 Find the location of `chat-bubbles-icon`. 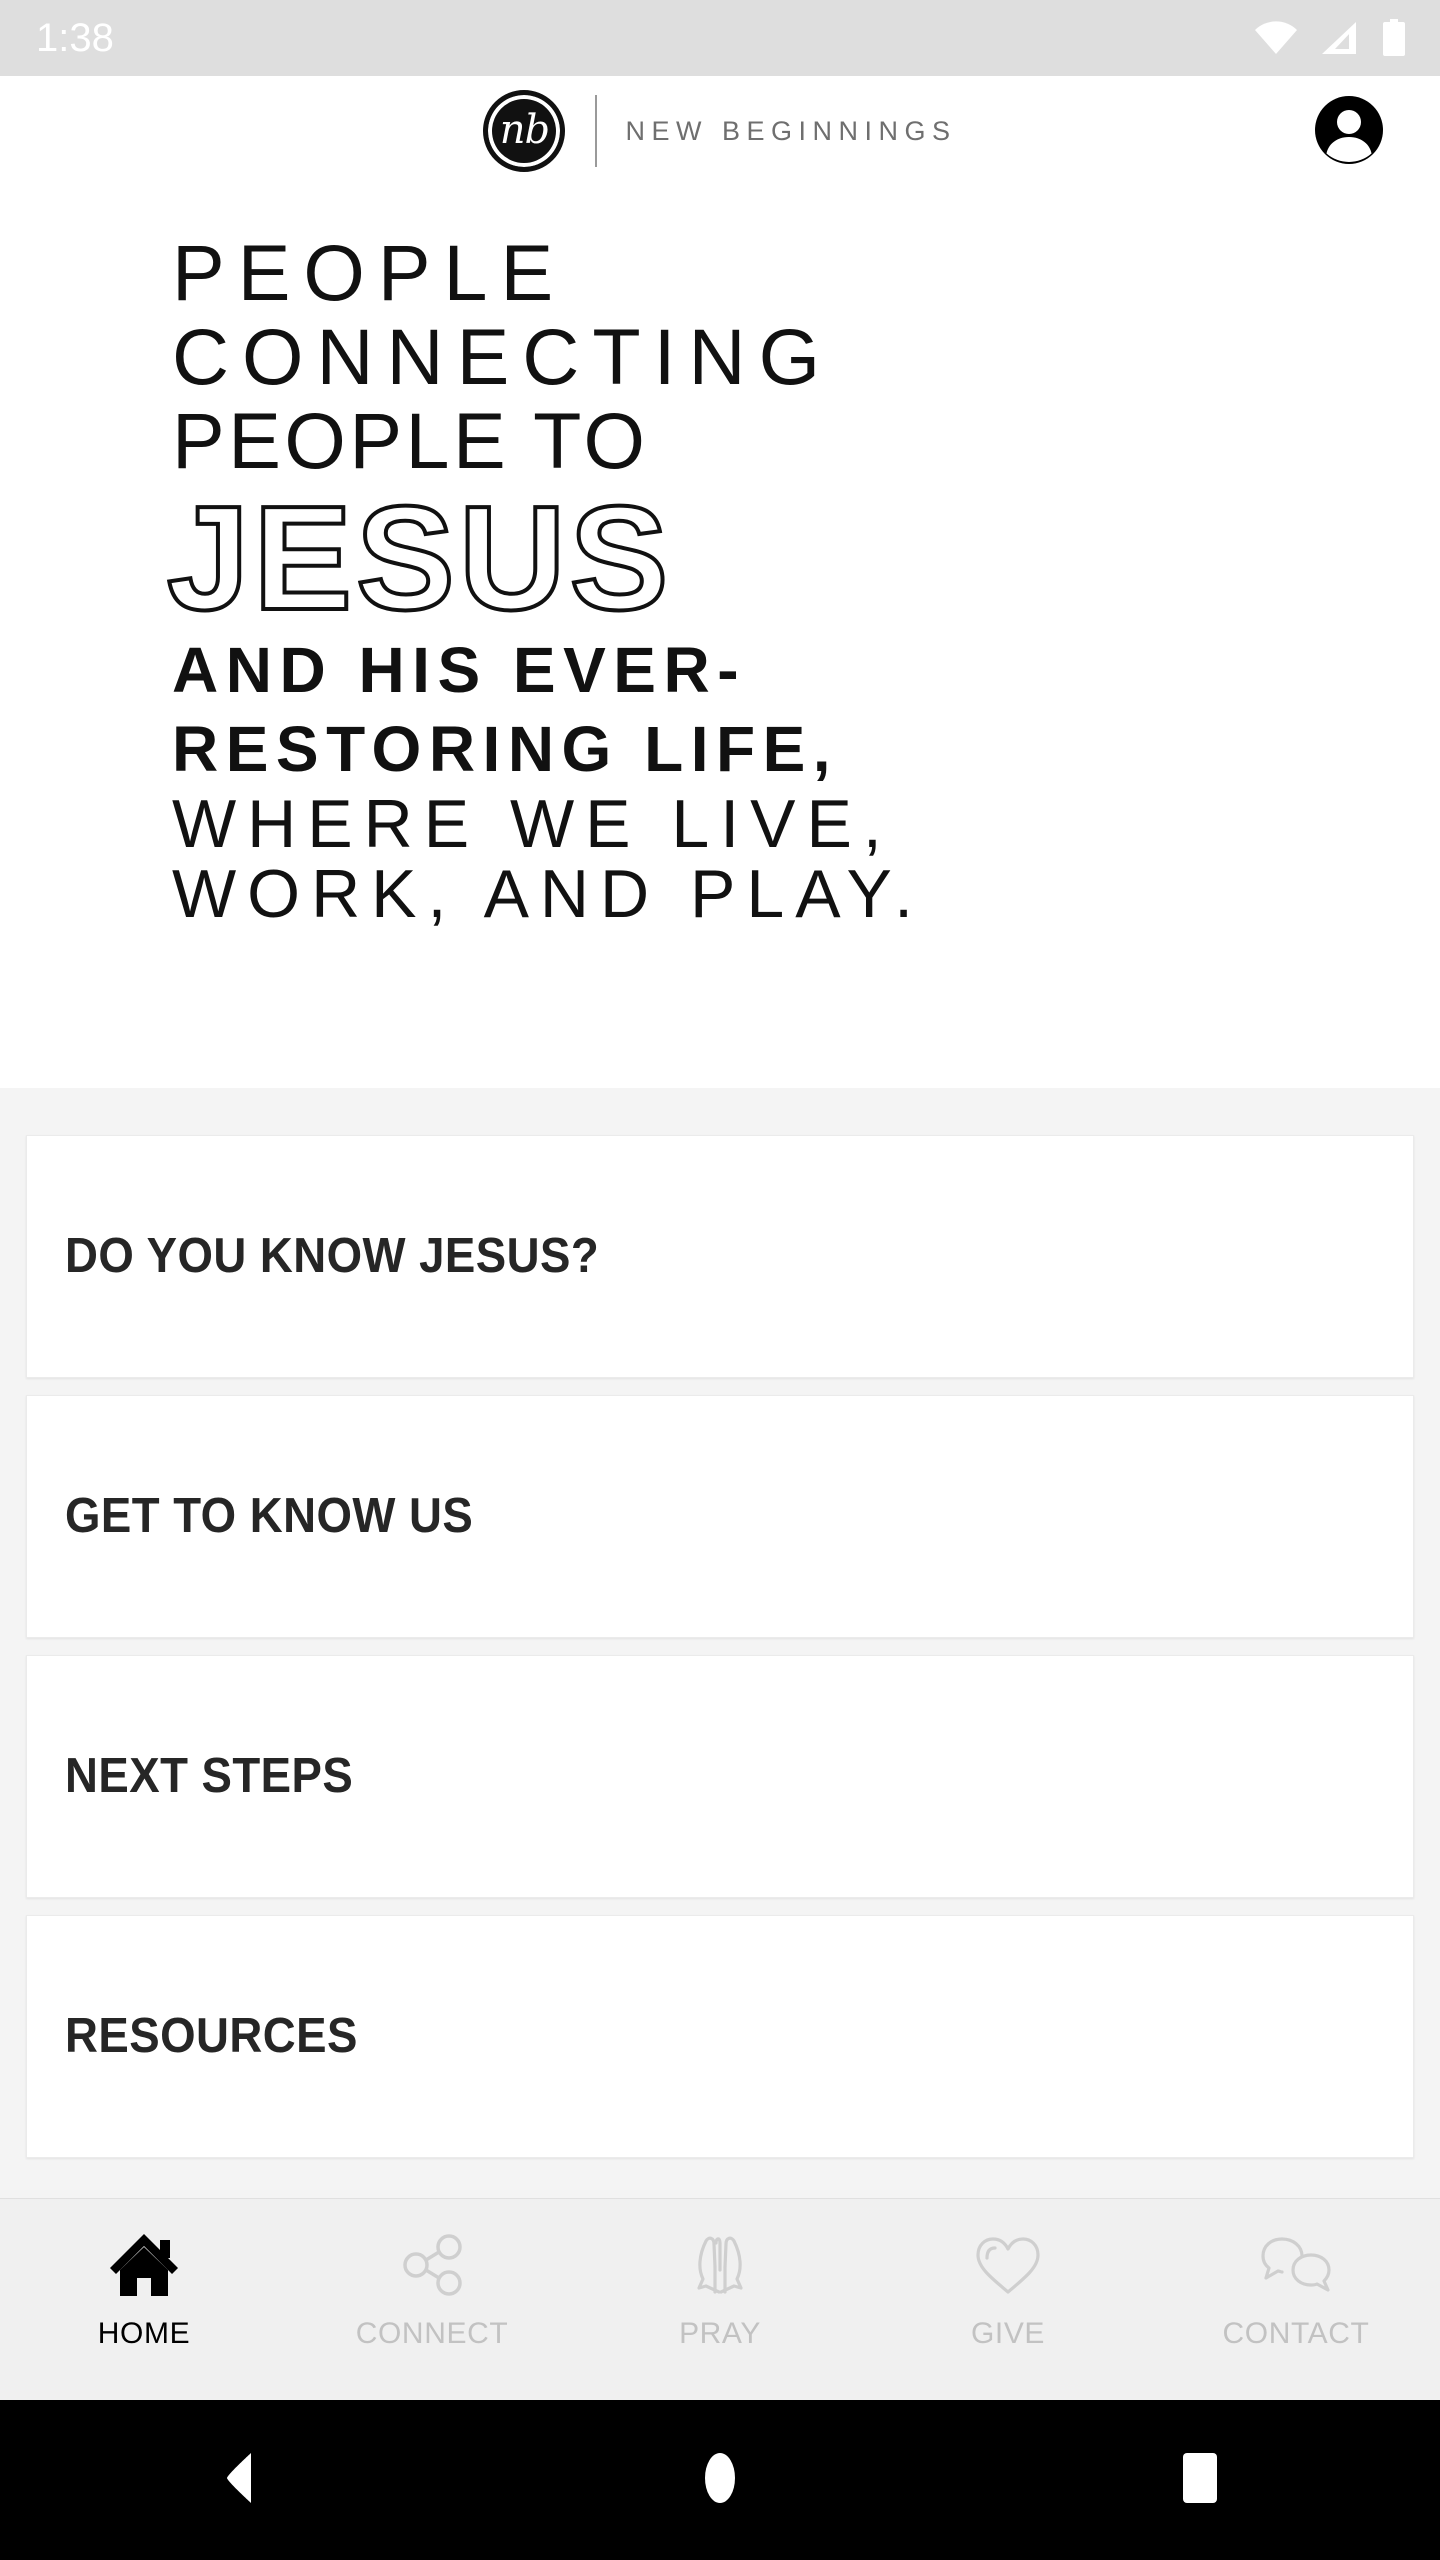

chat-bubbles-icon is located at coordinates (1296, 2265).